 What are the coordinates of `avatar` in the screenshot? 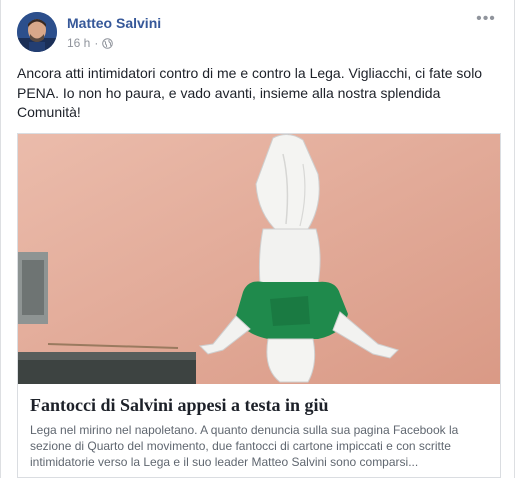 It's located at (37, 32).